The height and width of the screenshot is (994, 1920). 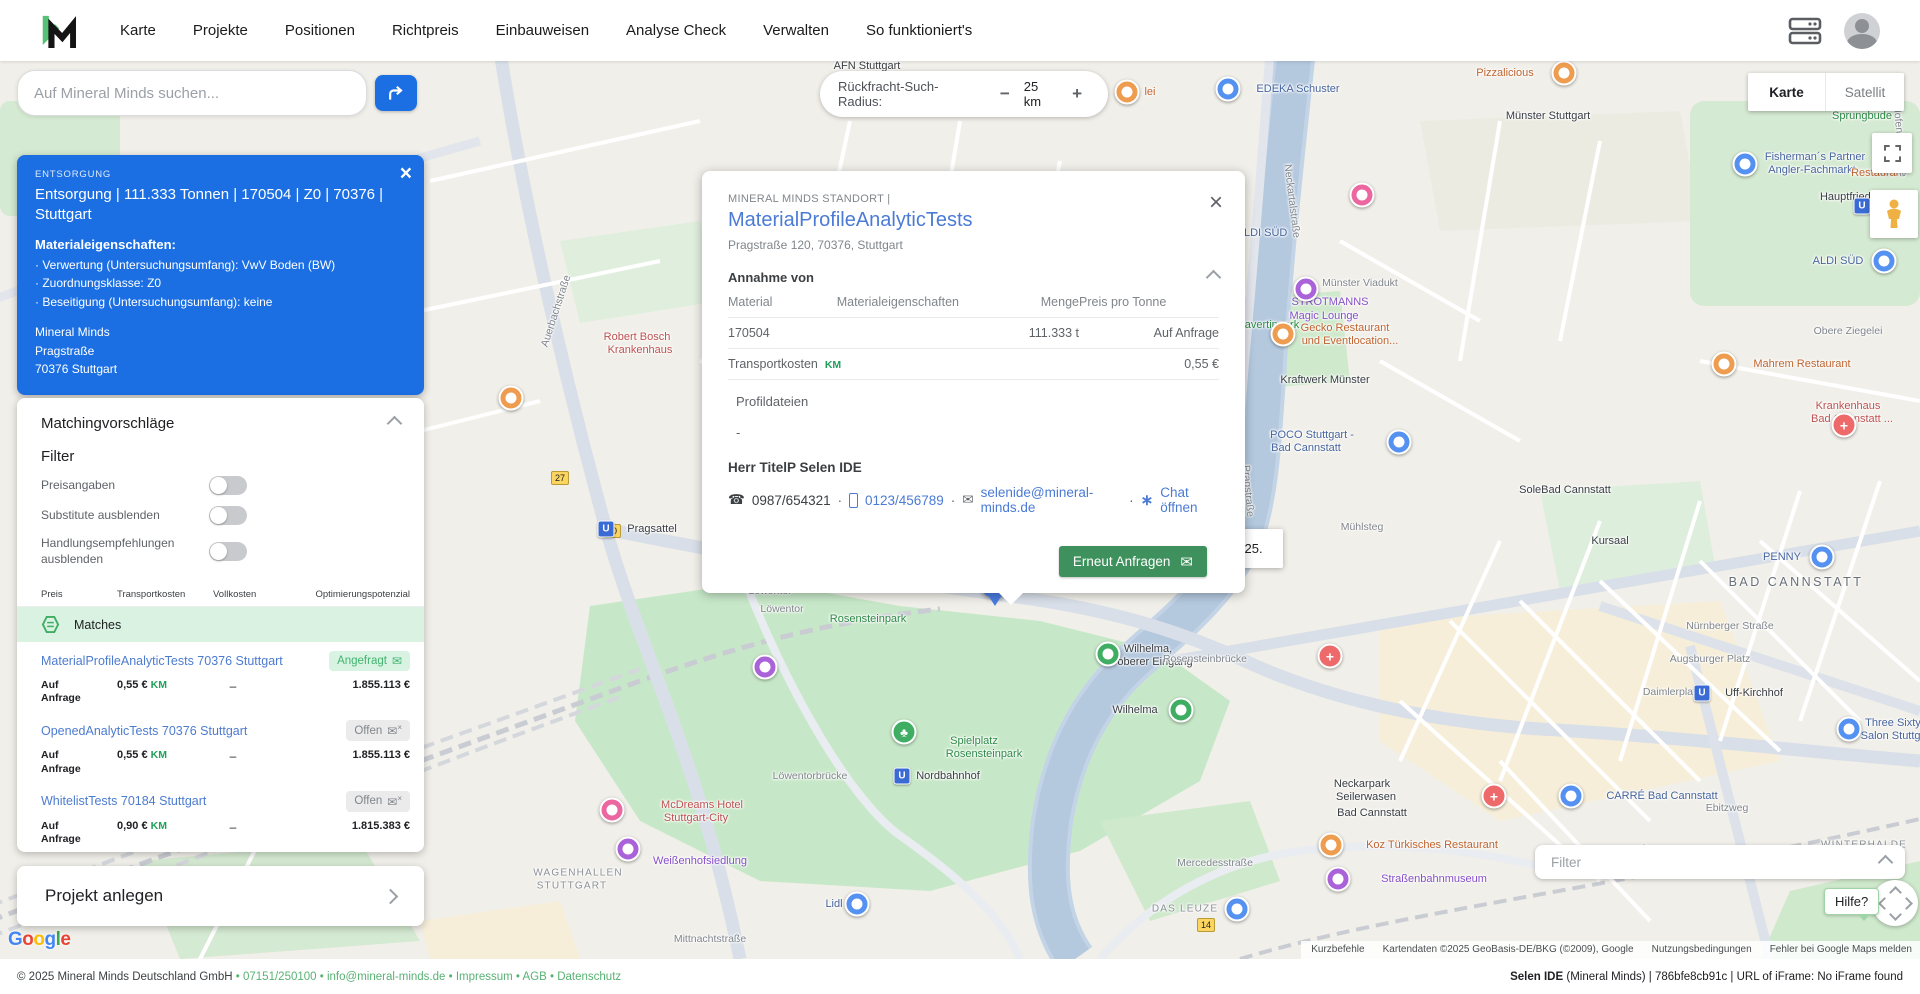 What do you see at coordinates (320, 30) in the screenshot?
I see `nav-item: Positionen` at bounding box center [320, 30].